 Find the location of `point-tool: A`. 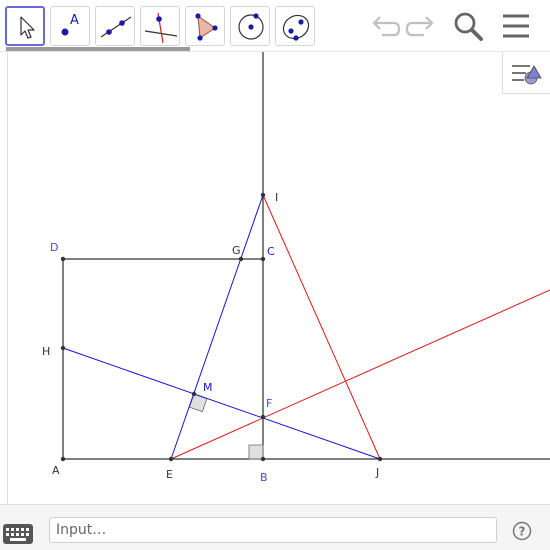

point-tool: A is located at coordinates (70, 26).